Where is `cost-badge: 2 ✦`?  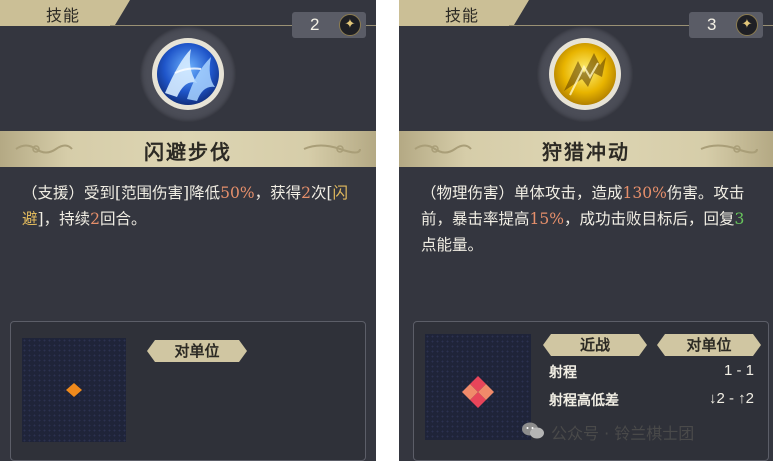
cost-badge: 2 ✦ is located at coordinates (329, 25).